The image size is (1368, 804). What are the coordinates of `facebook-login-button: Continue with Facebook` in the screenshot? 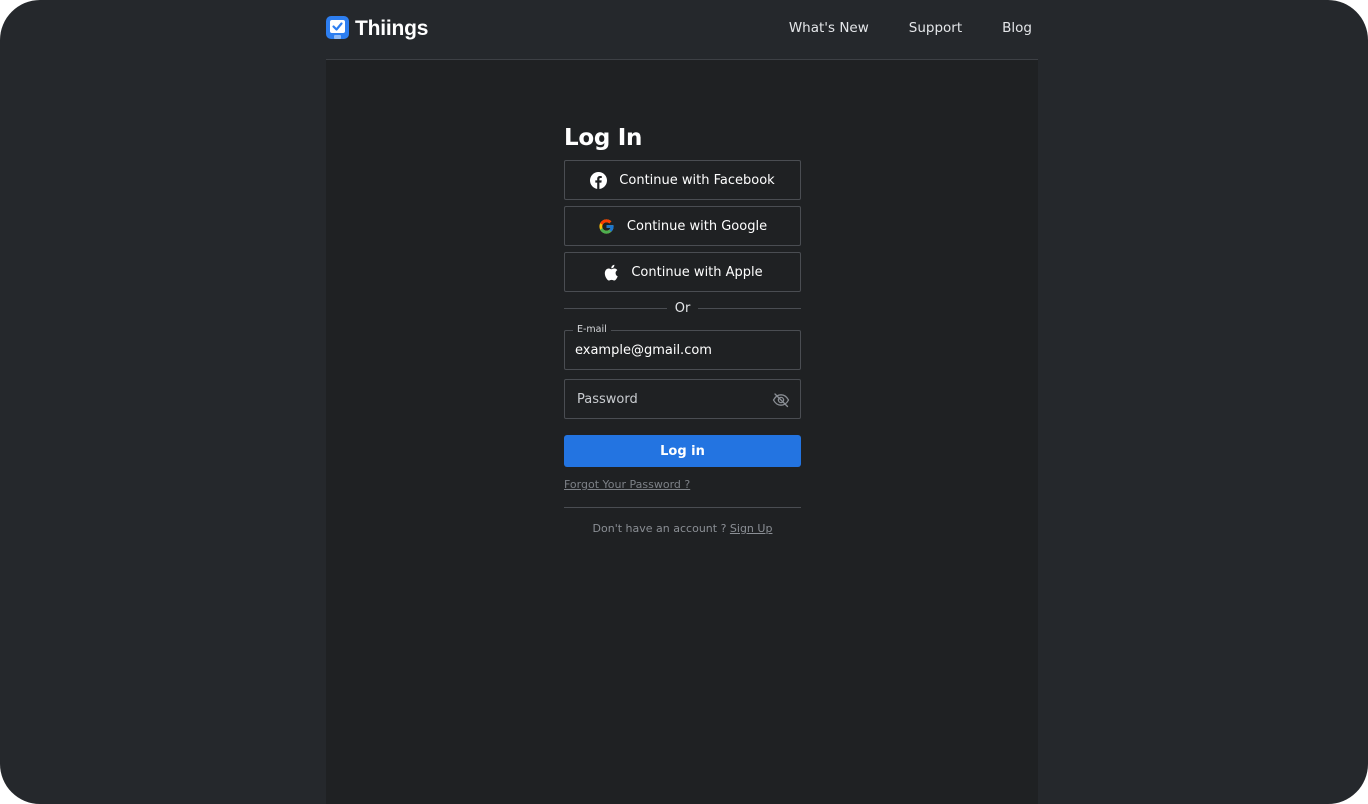 It's located at (682, 180).